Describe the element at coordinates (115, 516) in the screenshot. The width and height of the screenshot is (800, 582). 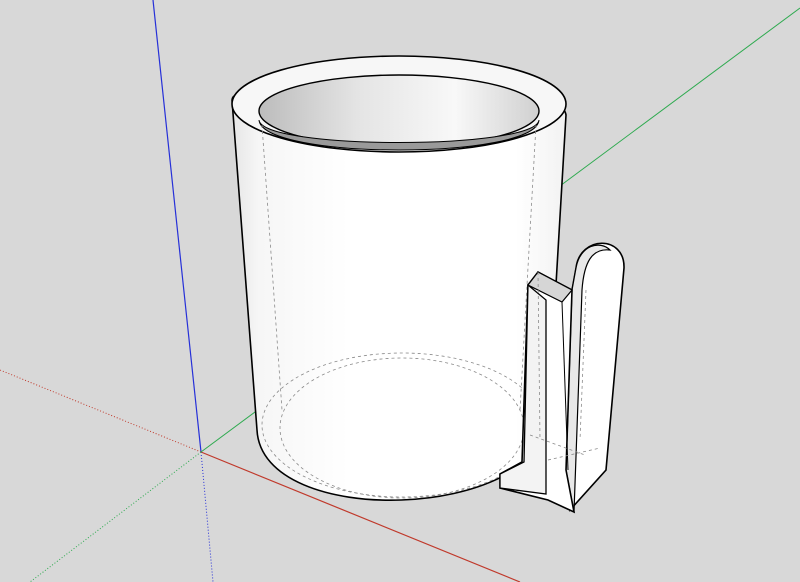
I see `green-axis-negative` at that location.